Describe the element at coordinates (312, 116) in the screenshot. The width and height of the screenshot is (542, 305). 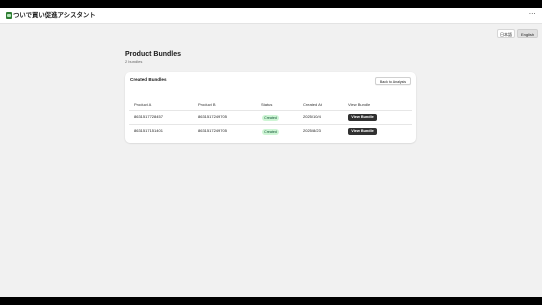
I see `row-created-at: 2025/10/4` at that location.